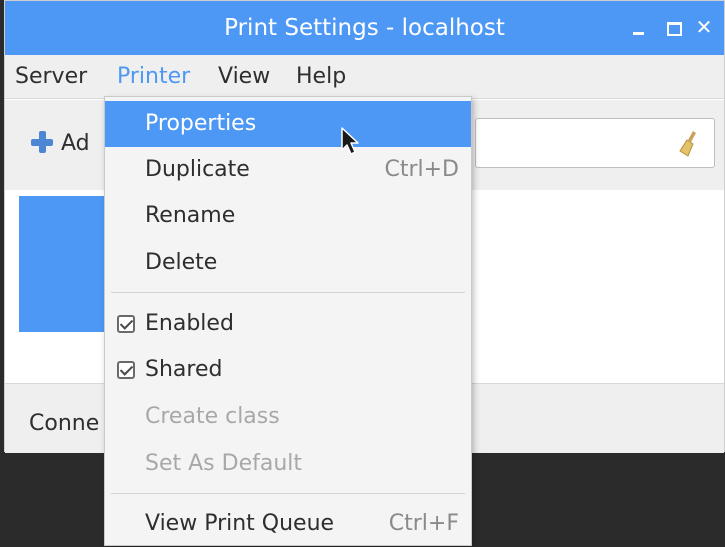  I want to click on menu-item-label: Shared, so click(184, 369).